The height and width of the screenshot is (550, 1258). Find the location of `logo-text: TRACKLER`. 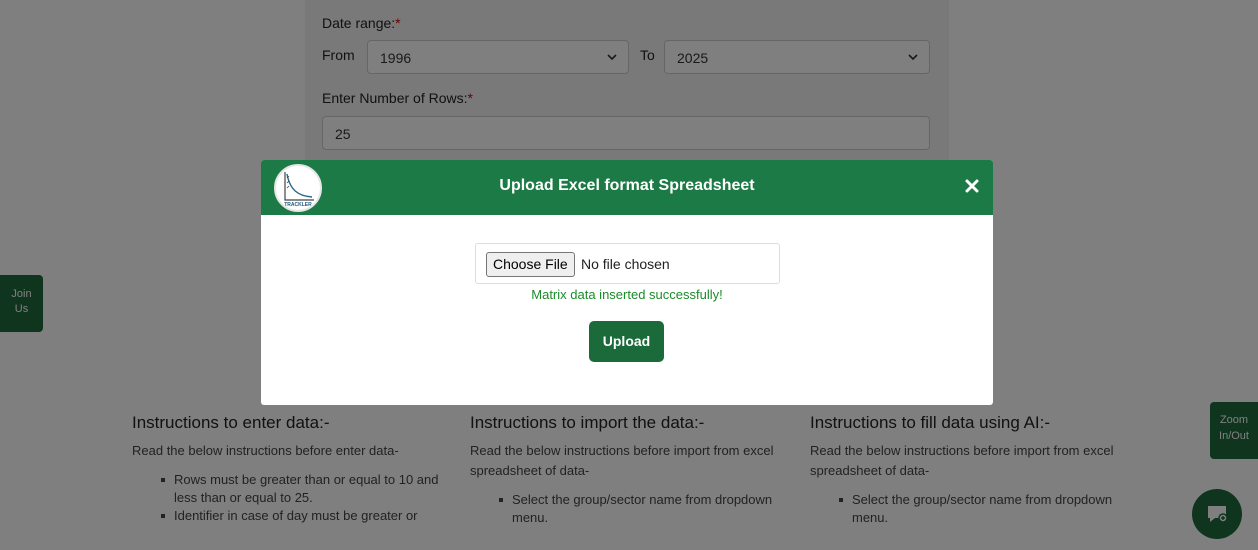

logo-text: TRACKLER is located at coordinates (298, 205).